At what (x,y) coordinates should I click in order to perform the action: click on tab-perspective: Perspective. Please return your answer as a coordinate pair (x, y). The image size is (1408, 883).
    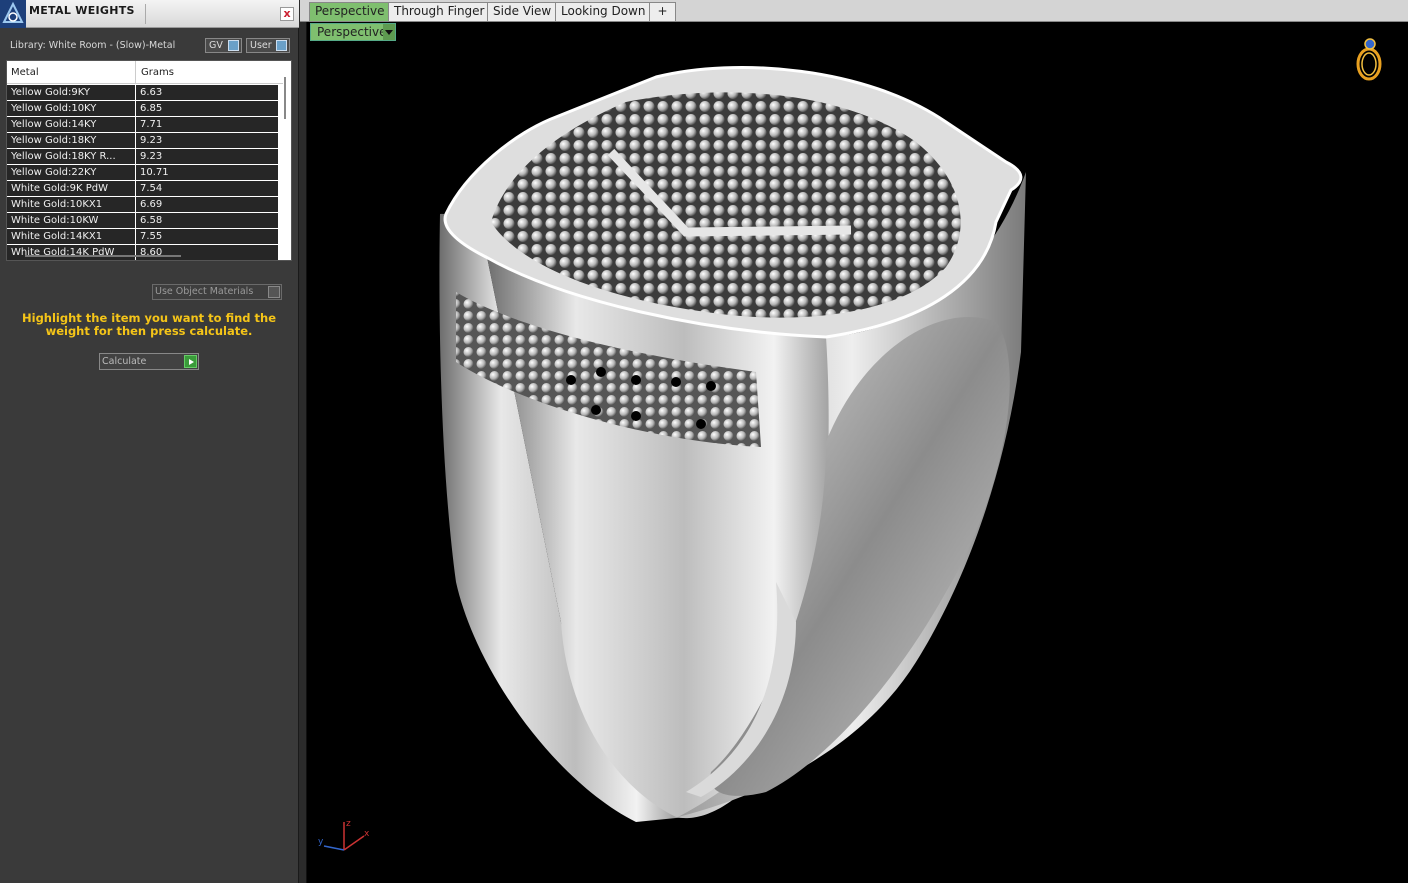
    Looking at the image, I should click on (350, 11).